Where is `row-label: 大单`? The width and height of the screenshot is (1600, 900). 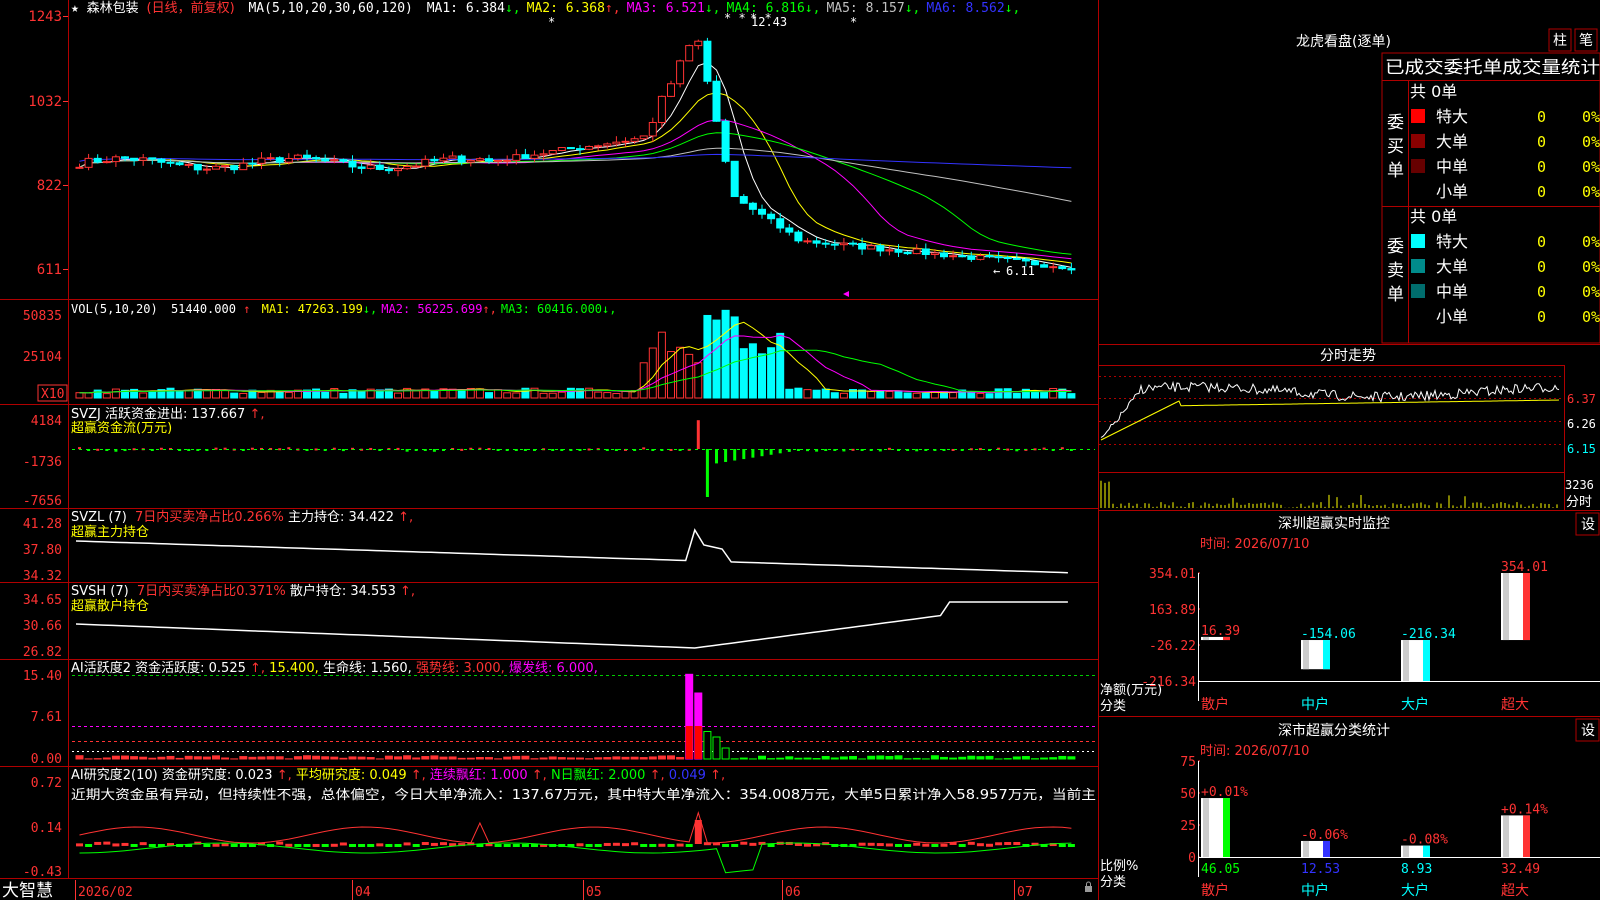
row-label: 大单 is located at coordinates (1452, 141).